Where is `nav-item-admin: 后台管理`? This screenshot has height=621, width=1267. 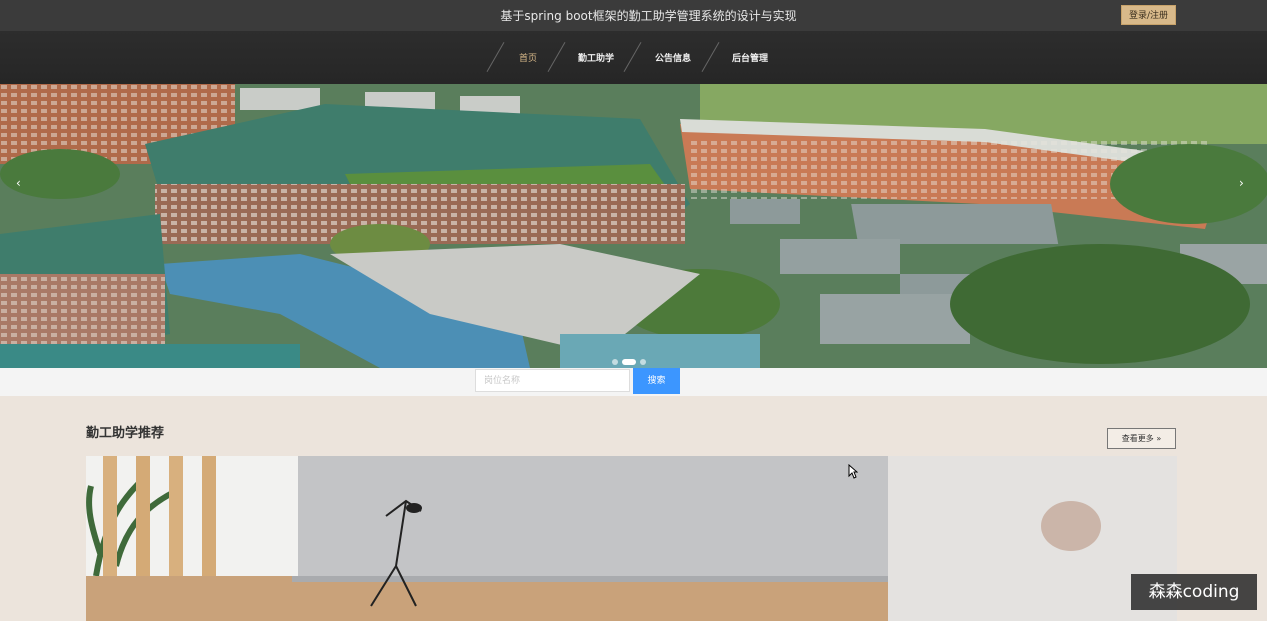
nav-item-admin: 后台管理 is located at coordinates (750, 57).